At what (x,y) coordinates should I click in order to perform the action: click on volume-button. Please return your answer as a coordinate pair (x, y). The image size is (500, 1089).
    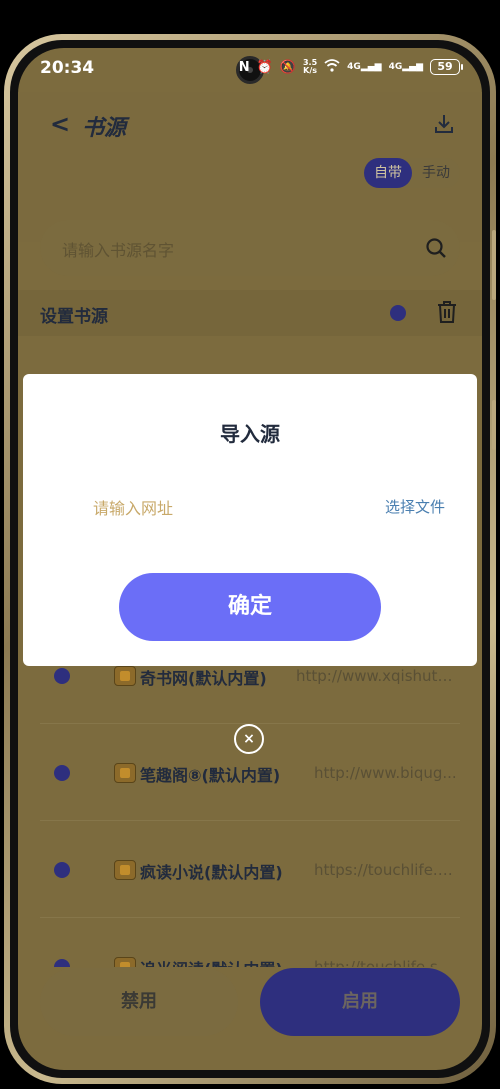
    Looking at the image, I should click on (494, 425).